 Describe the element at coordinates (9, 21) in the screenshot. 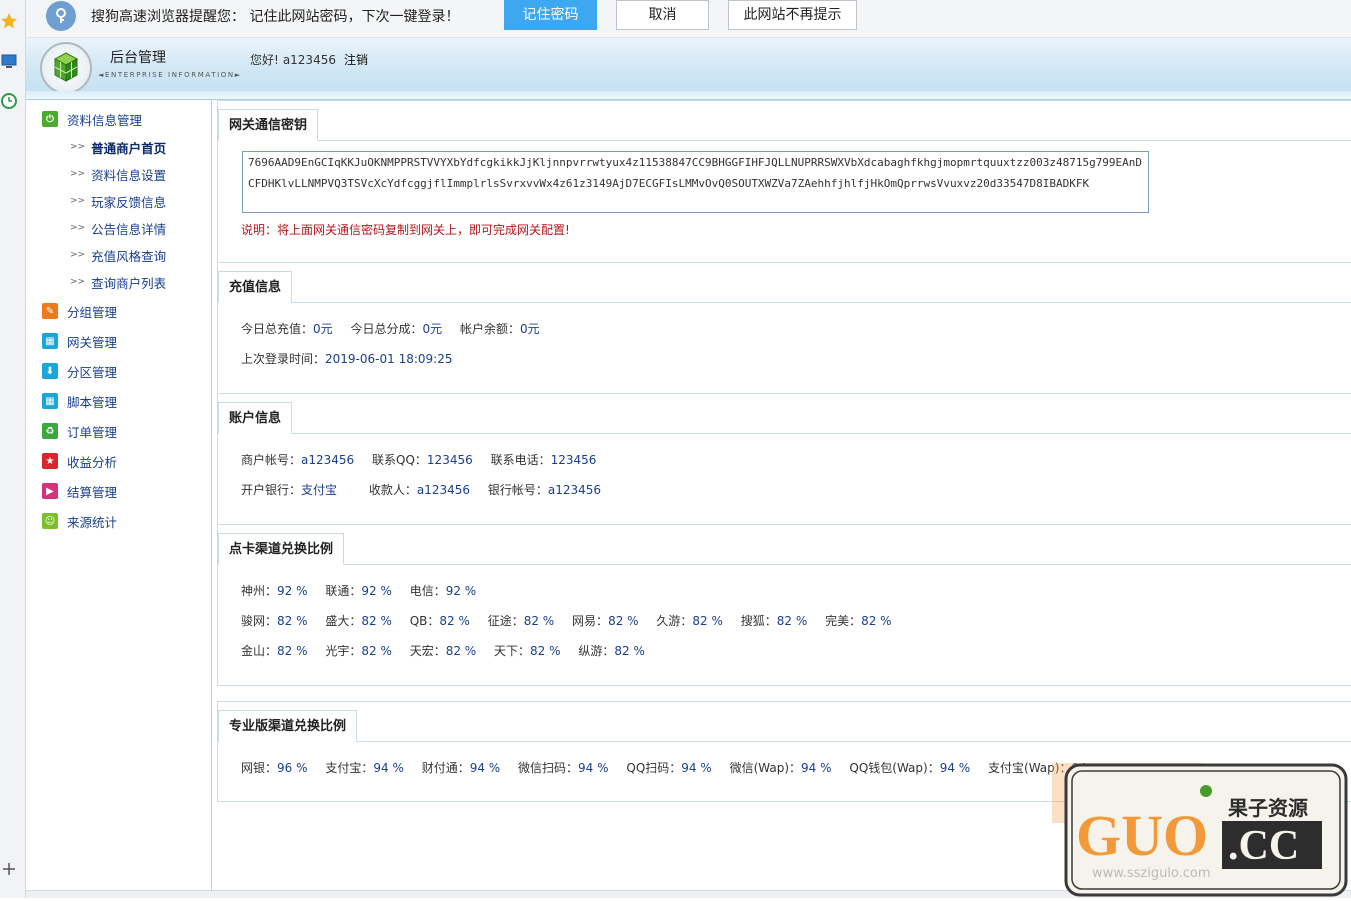

I see `favorites-star-icon` at that location.